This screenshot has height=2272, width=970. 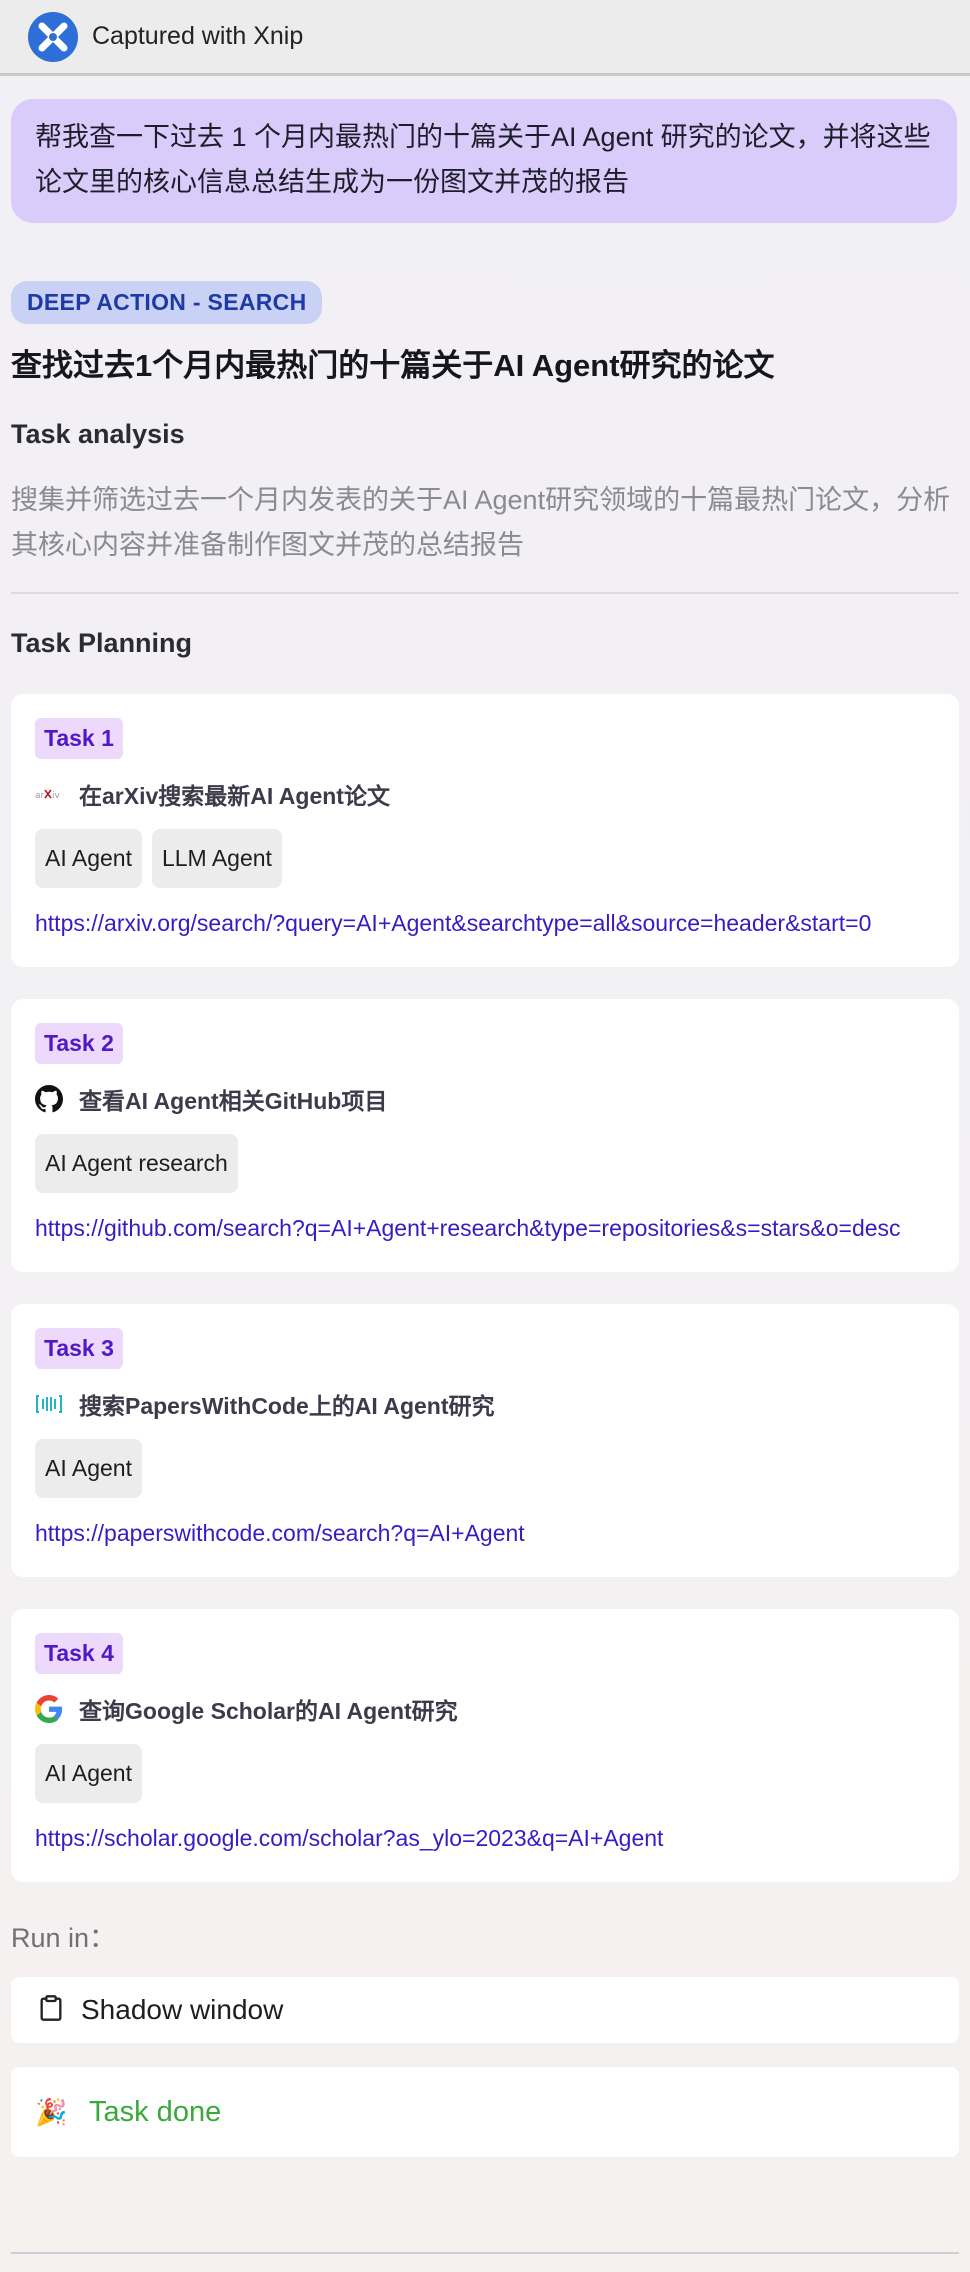 What do you see at coordinates (167, 302) in the screenshot?
I see `action-badge: DEEP ACTION - SEARCH` at bounding box center [167, 302].